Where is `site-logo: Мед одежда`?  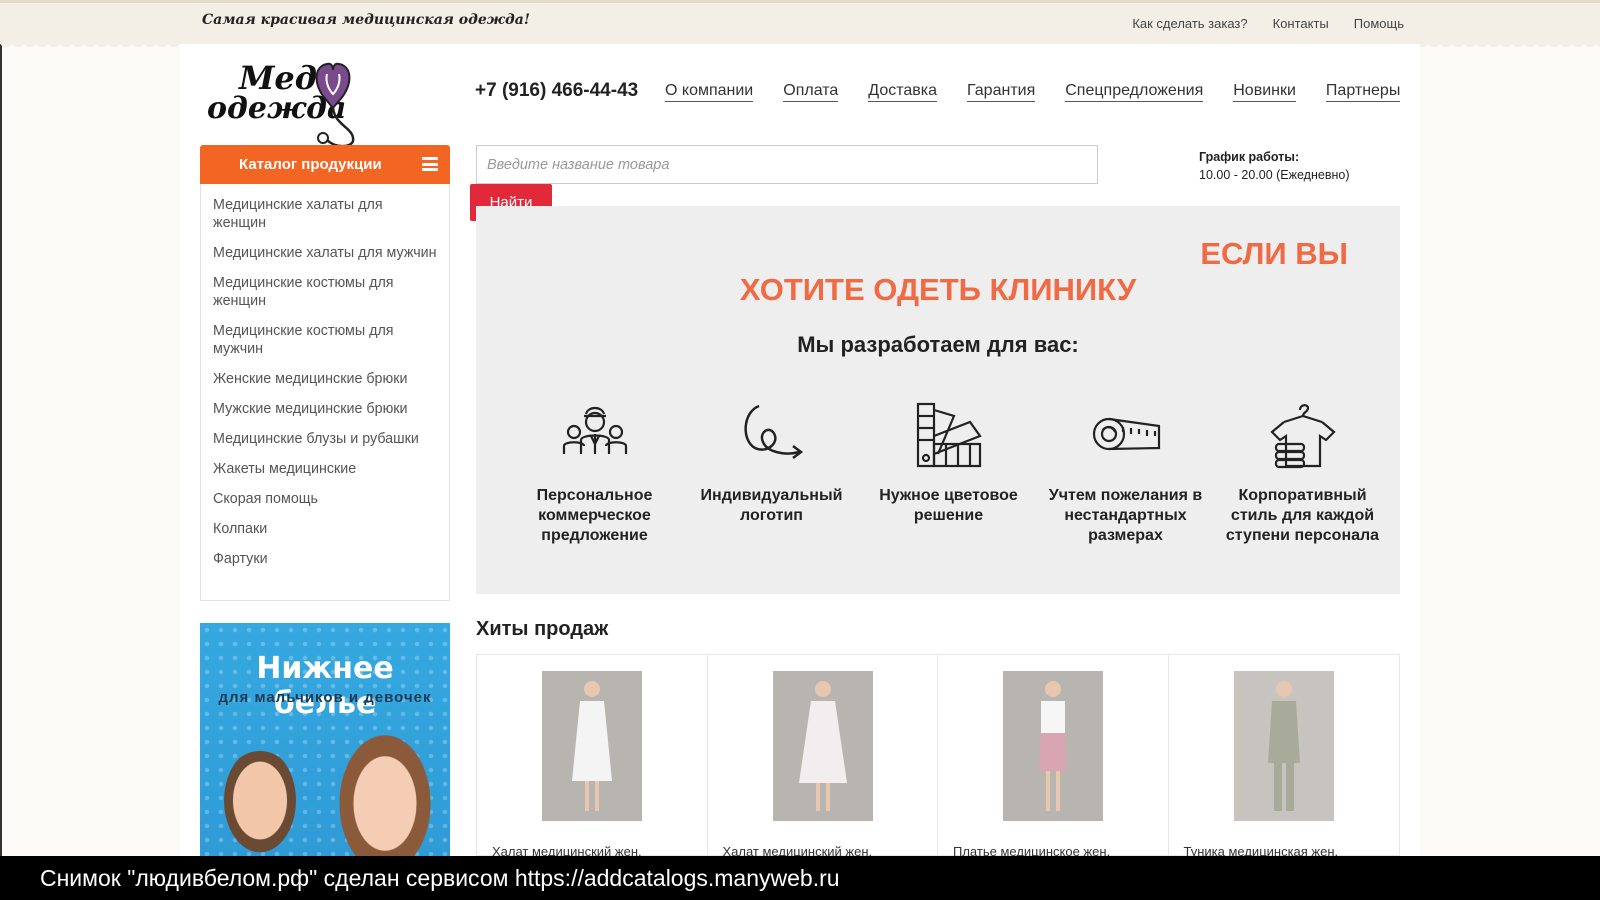
site-logo: Мед одежда is located at coordinates (285, 103).